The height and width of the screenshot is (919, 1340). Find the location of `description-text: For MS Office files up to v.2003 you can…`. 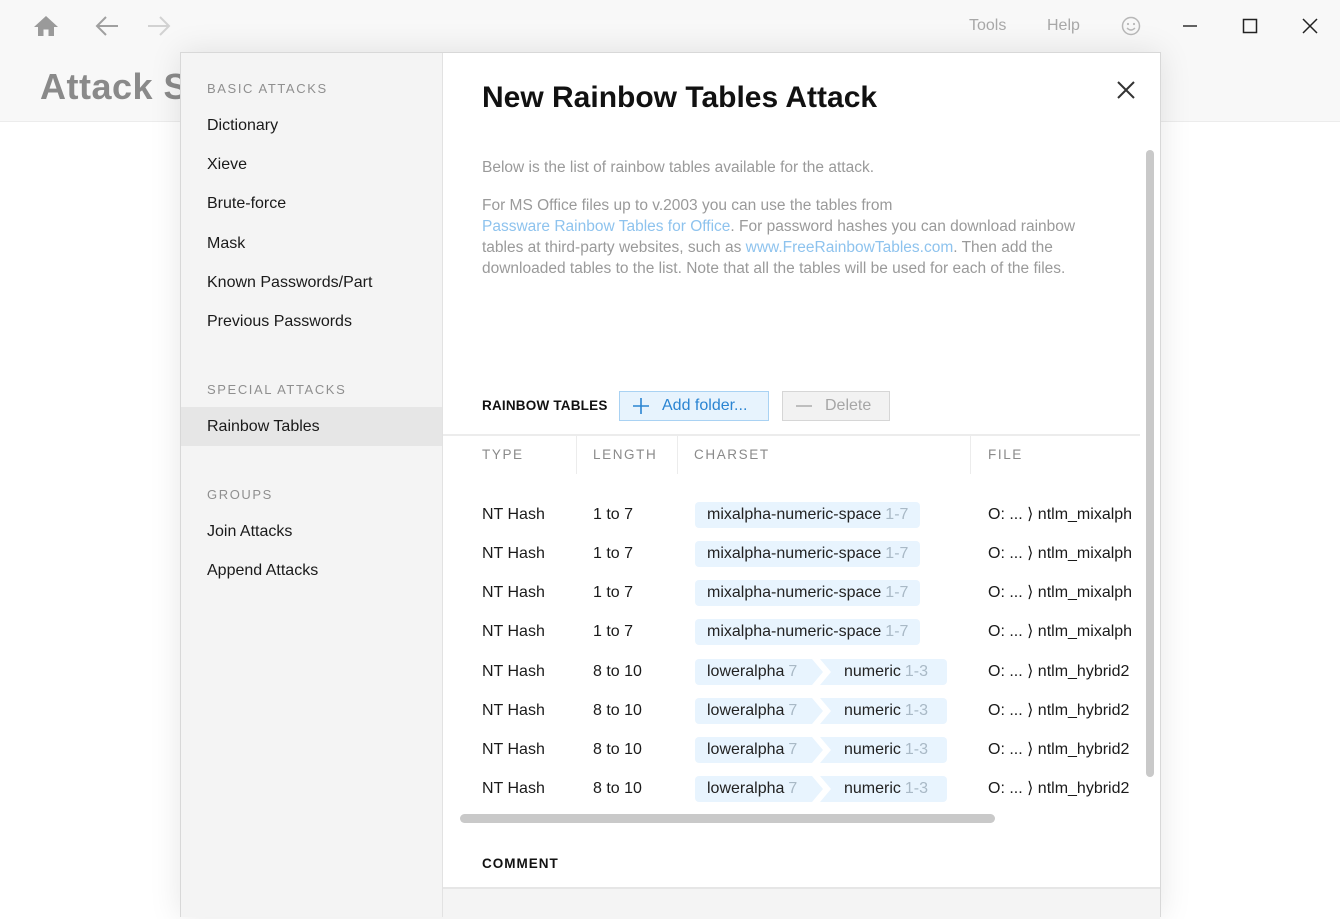

description-text: For MS Office files up to v.2003 you can… is located at coordinates (687, 205).